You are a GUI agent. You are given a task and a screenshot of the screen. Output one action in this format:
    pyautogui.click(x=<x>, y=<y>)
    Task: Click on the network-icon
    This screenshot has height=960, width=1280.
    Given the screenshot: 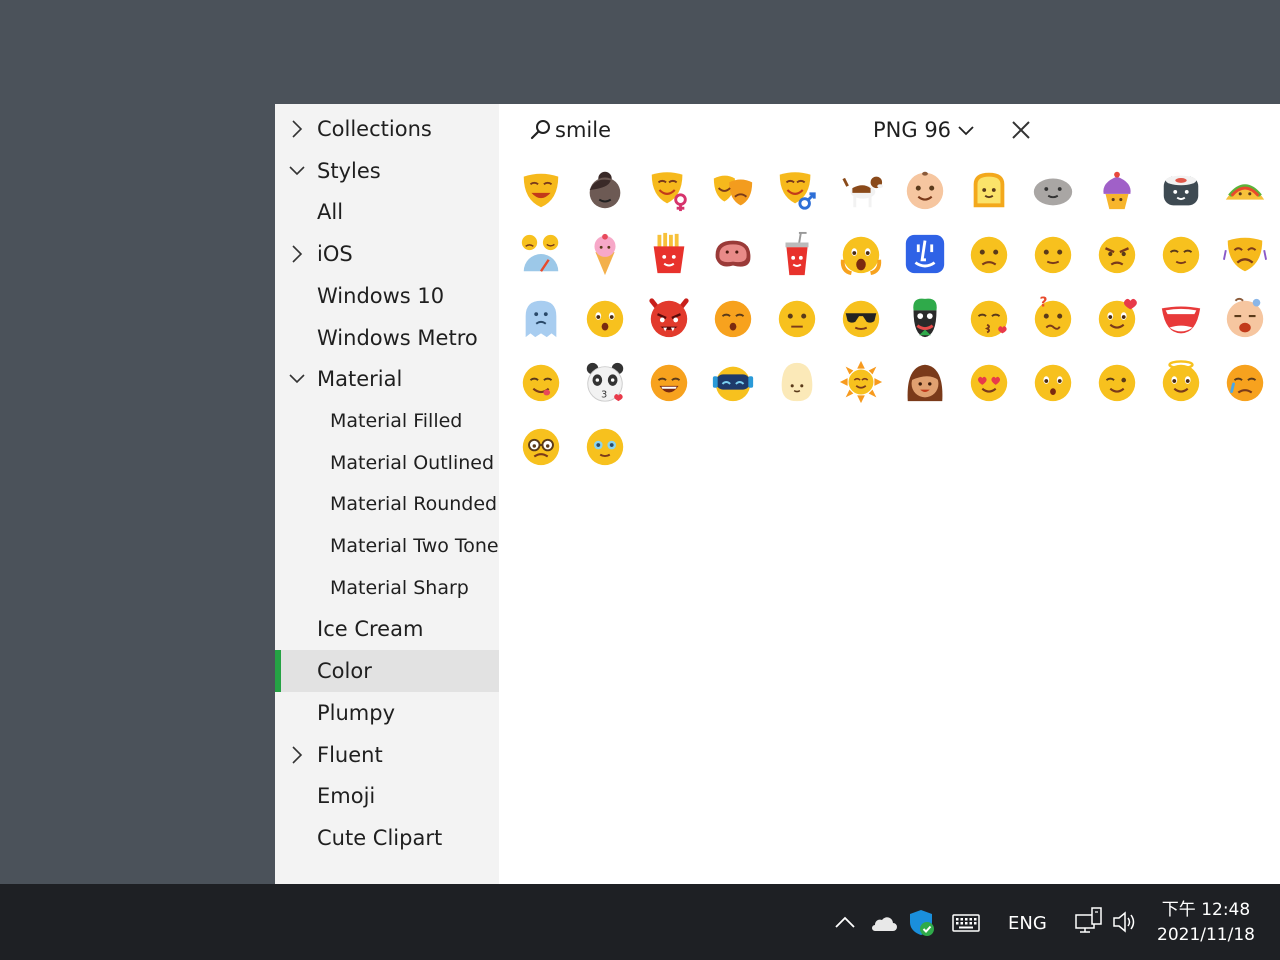 What is the action you would take?
    pyautogui.click(x=1089, y=923)
    